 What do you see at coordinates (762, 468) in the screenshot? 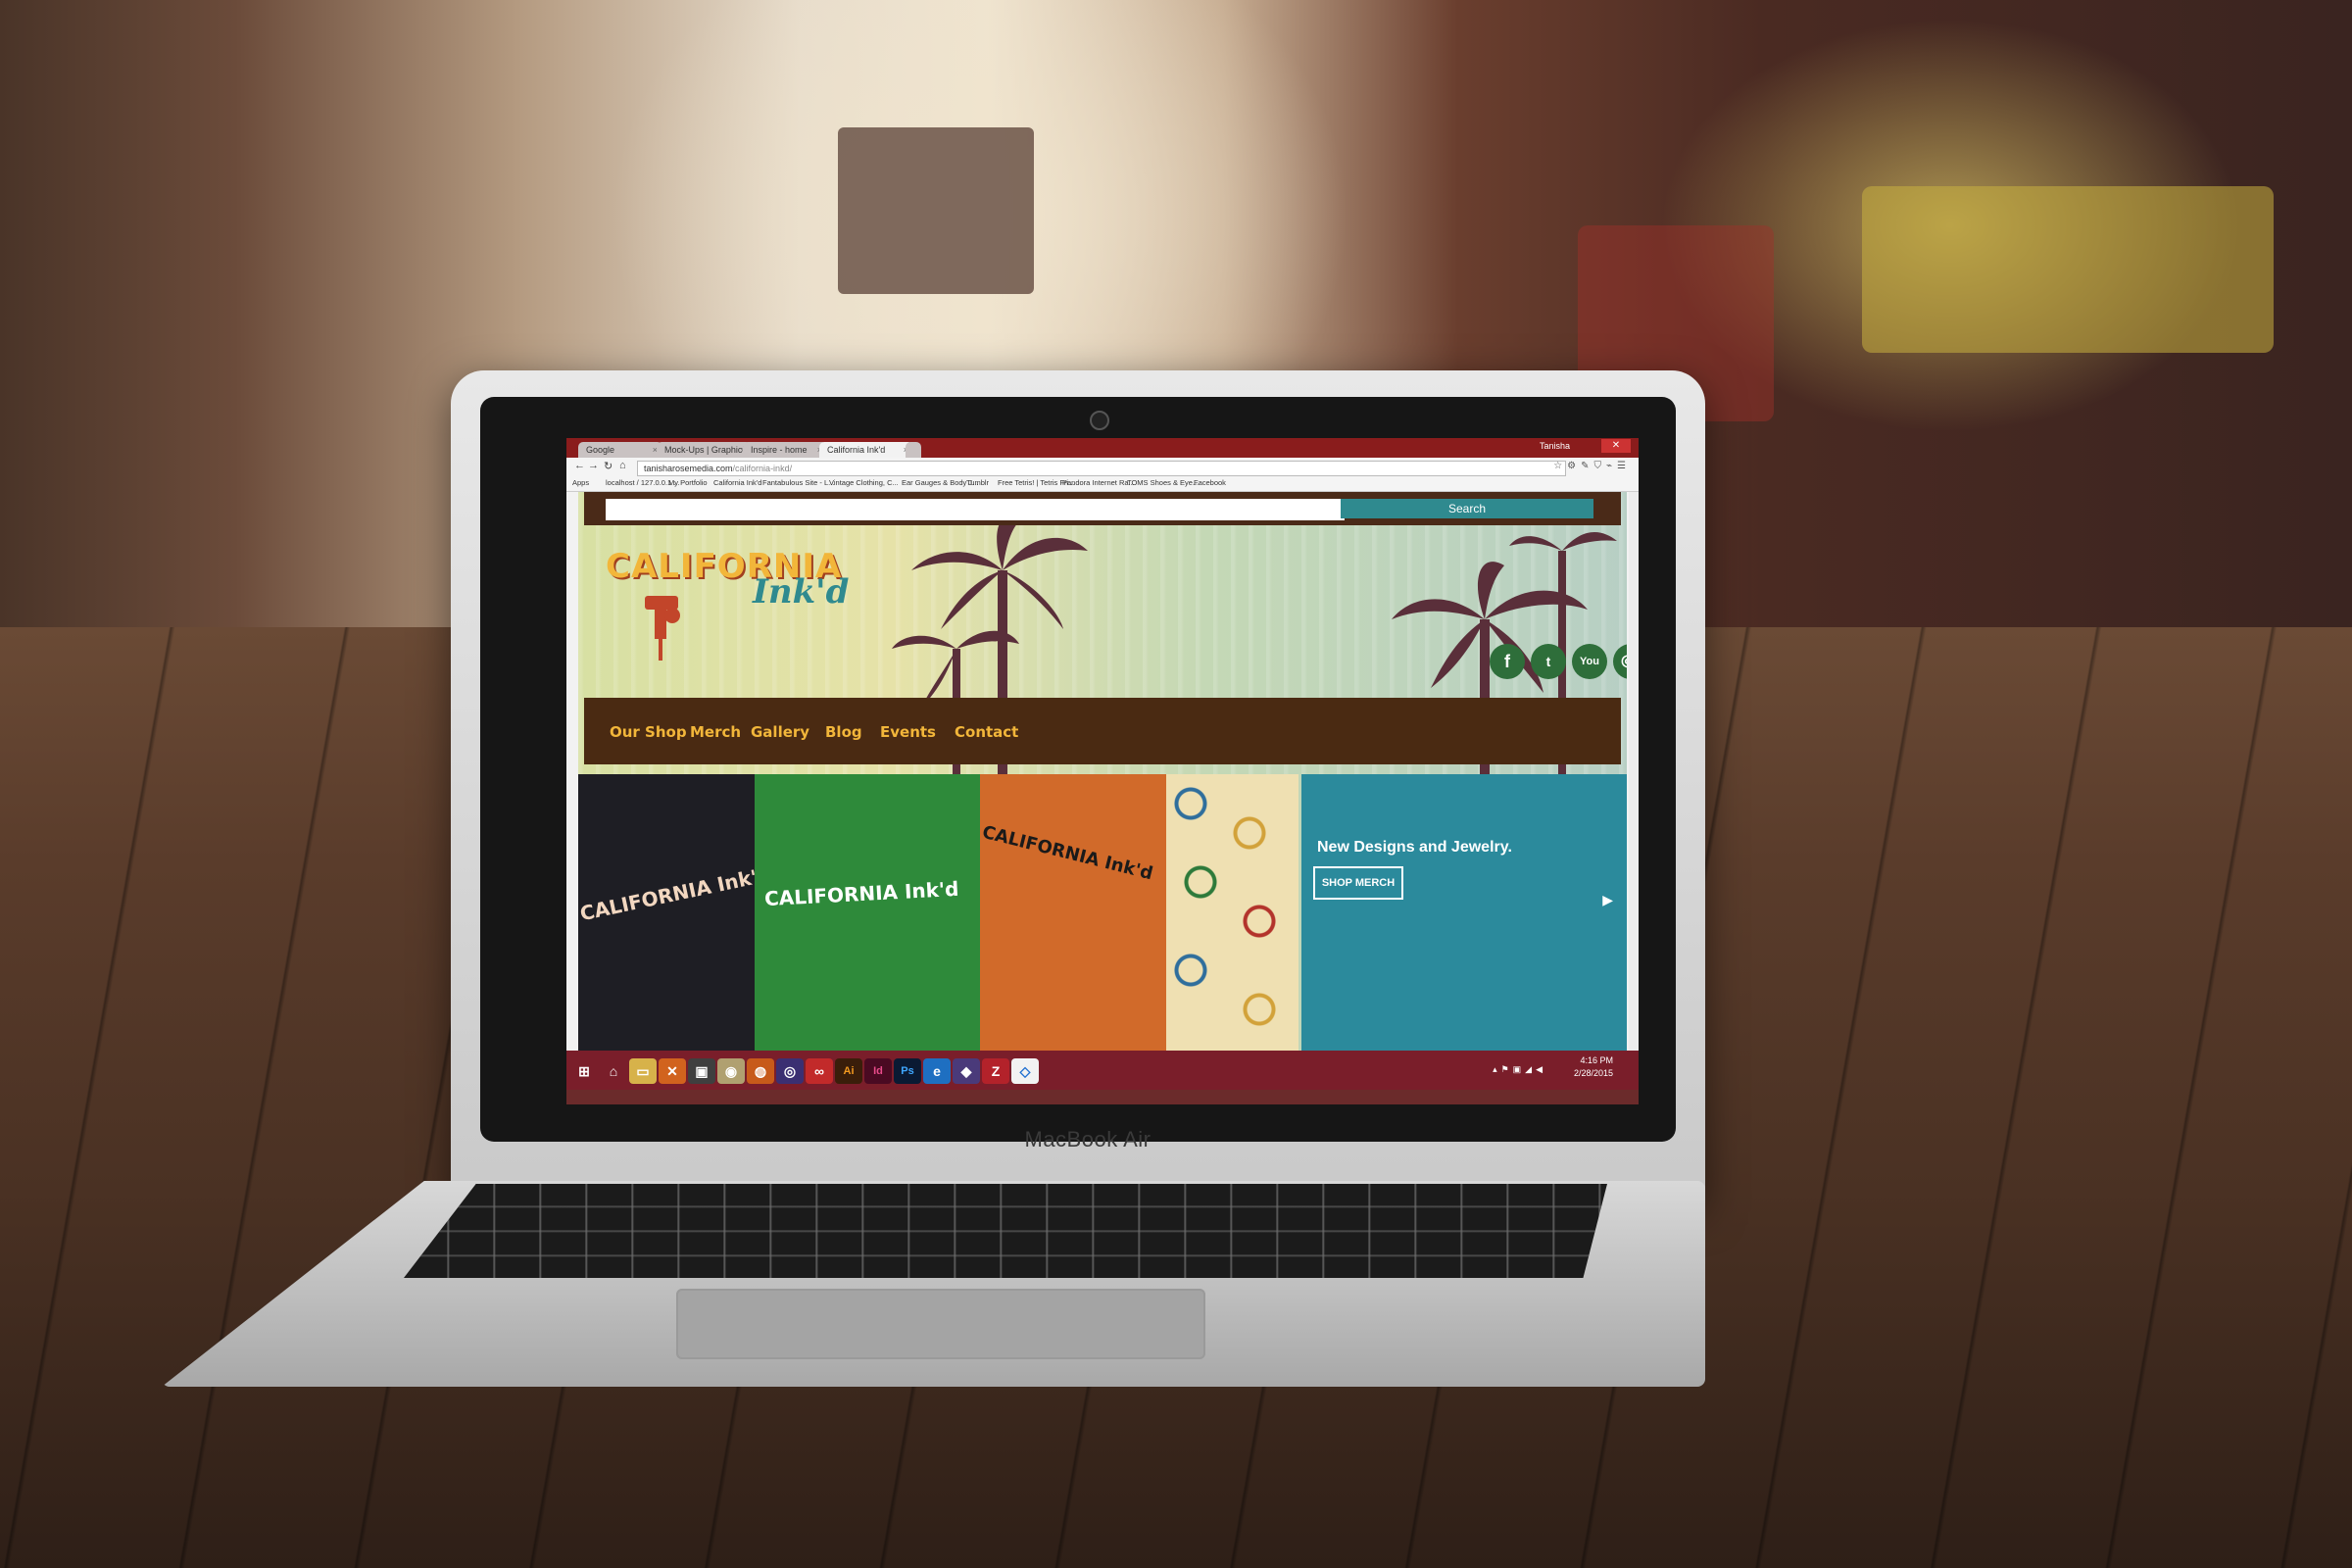
I see `address-path: /california-inkd/` at bounding box center [762, 468].